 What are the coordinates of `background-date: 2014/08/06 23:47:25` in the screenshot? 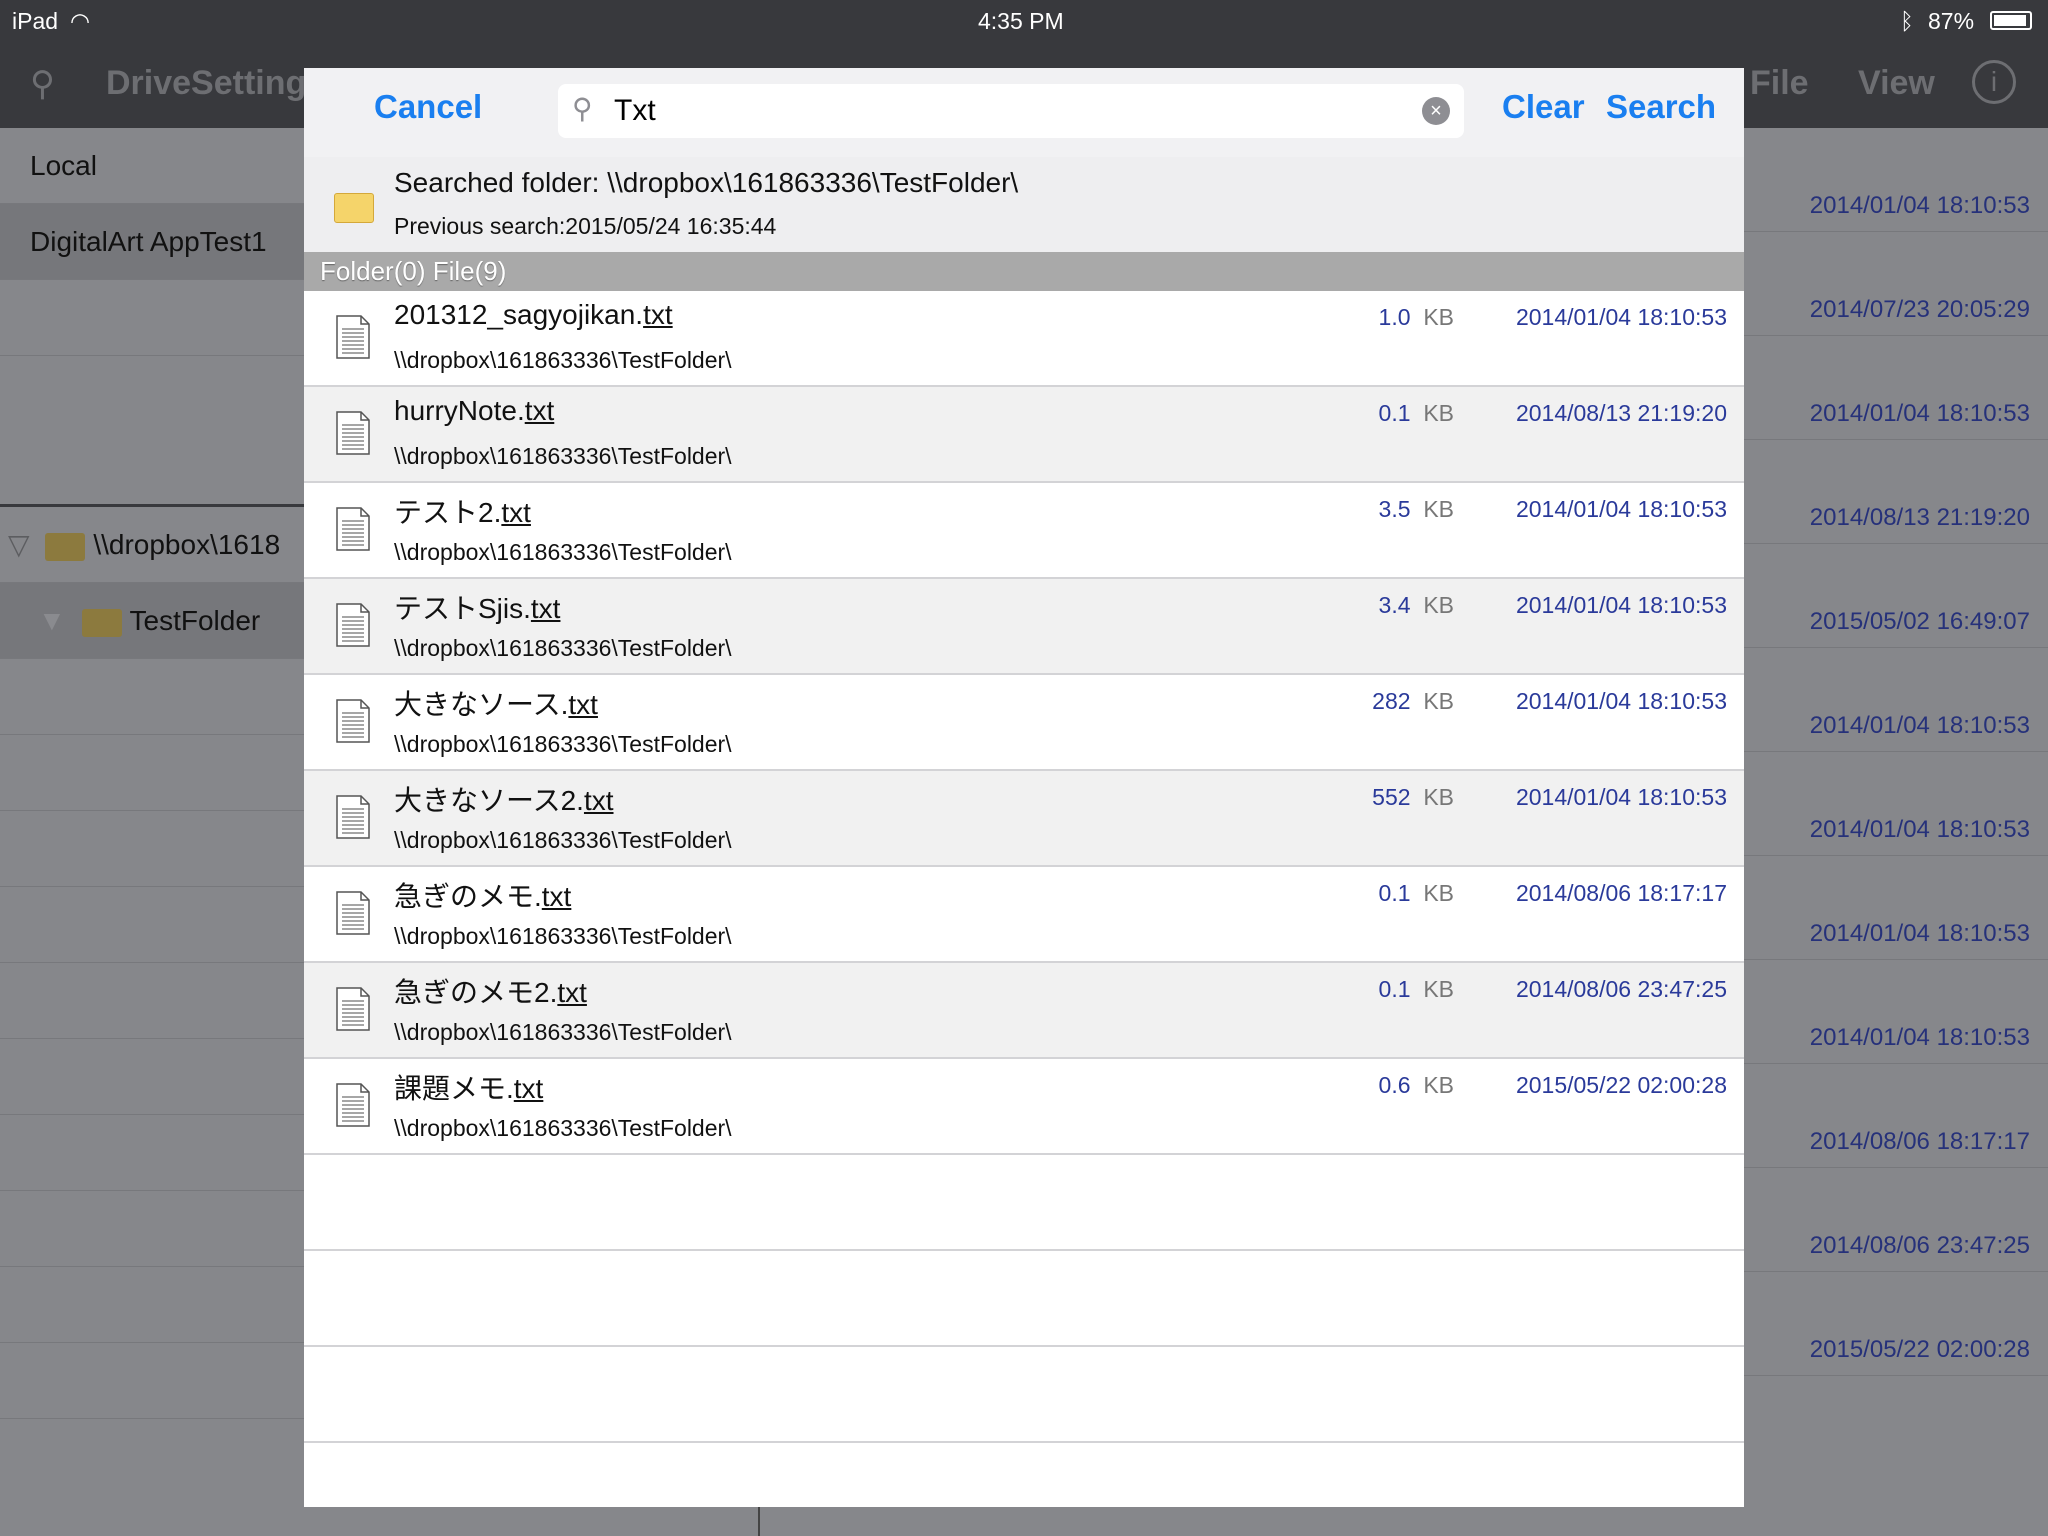 It's located at (1919, 1245).